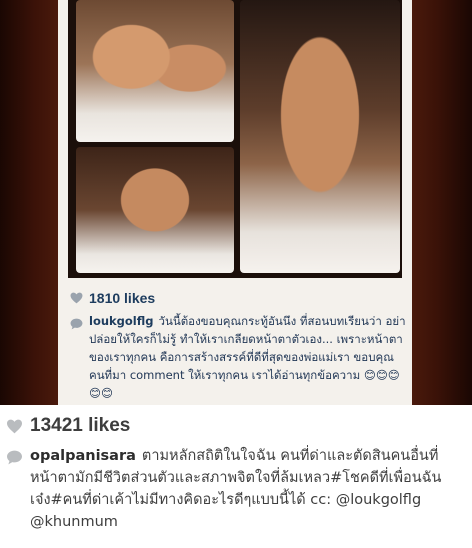  I want to click on photo-selfie-closeup, so click(155, 210).